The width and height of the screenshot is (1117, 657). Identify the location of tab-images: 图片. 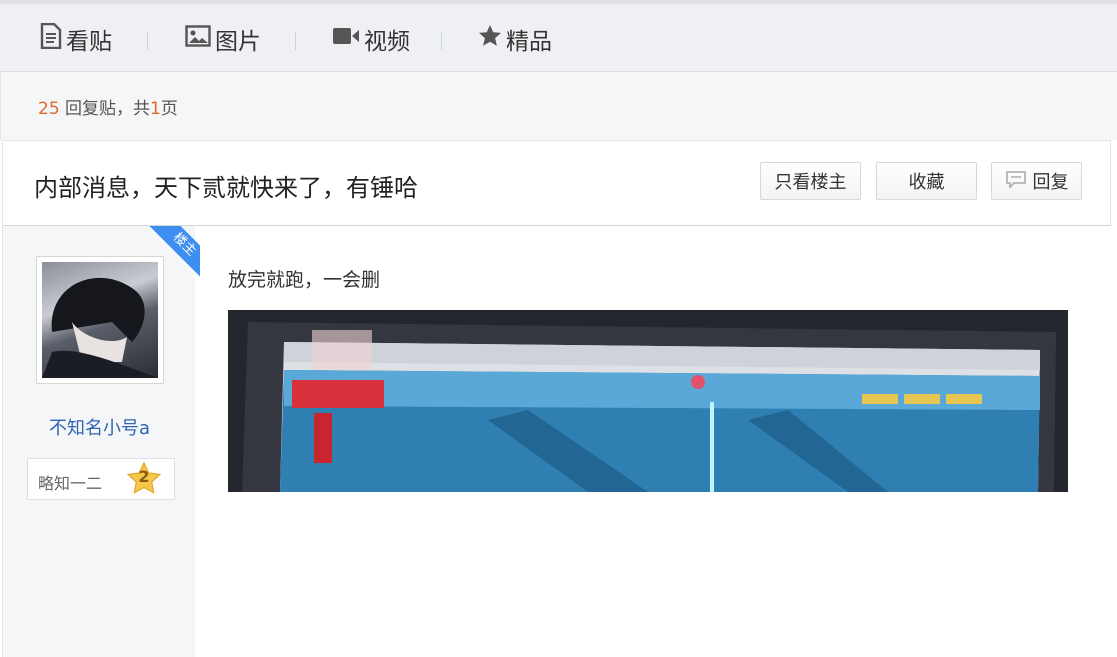
(223, 39).